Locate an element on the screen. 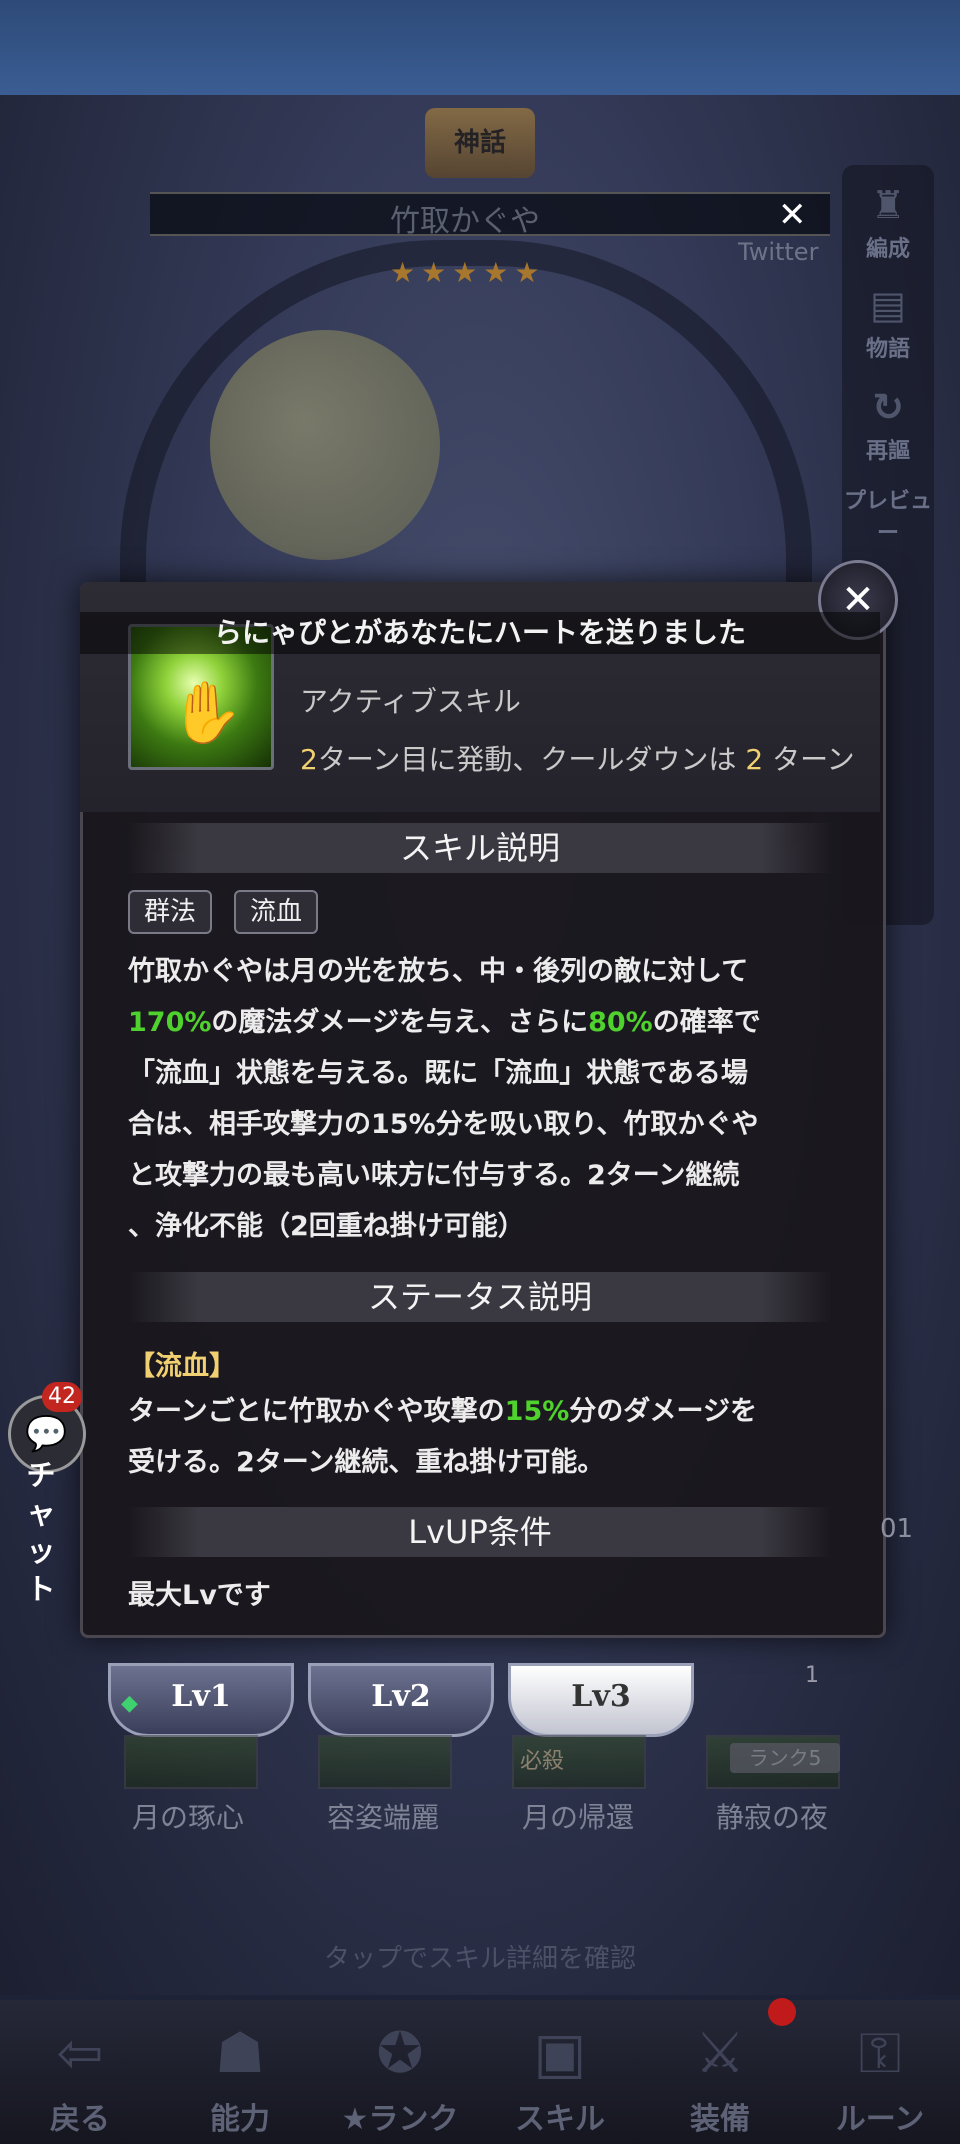 The height and width of the screenshot is (2144, 960). skill-count: 1 is located at coordinates (812, 1675).